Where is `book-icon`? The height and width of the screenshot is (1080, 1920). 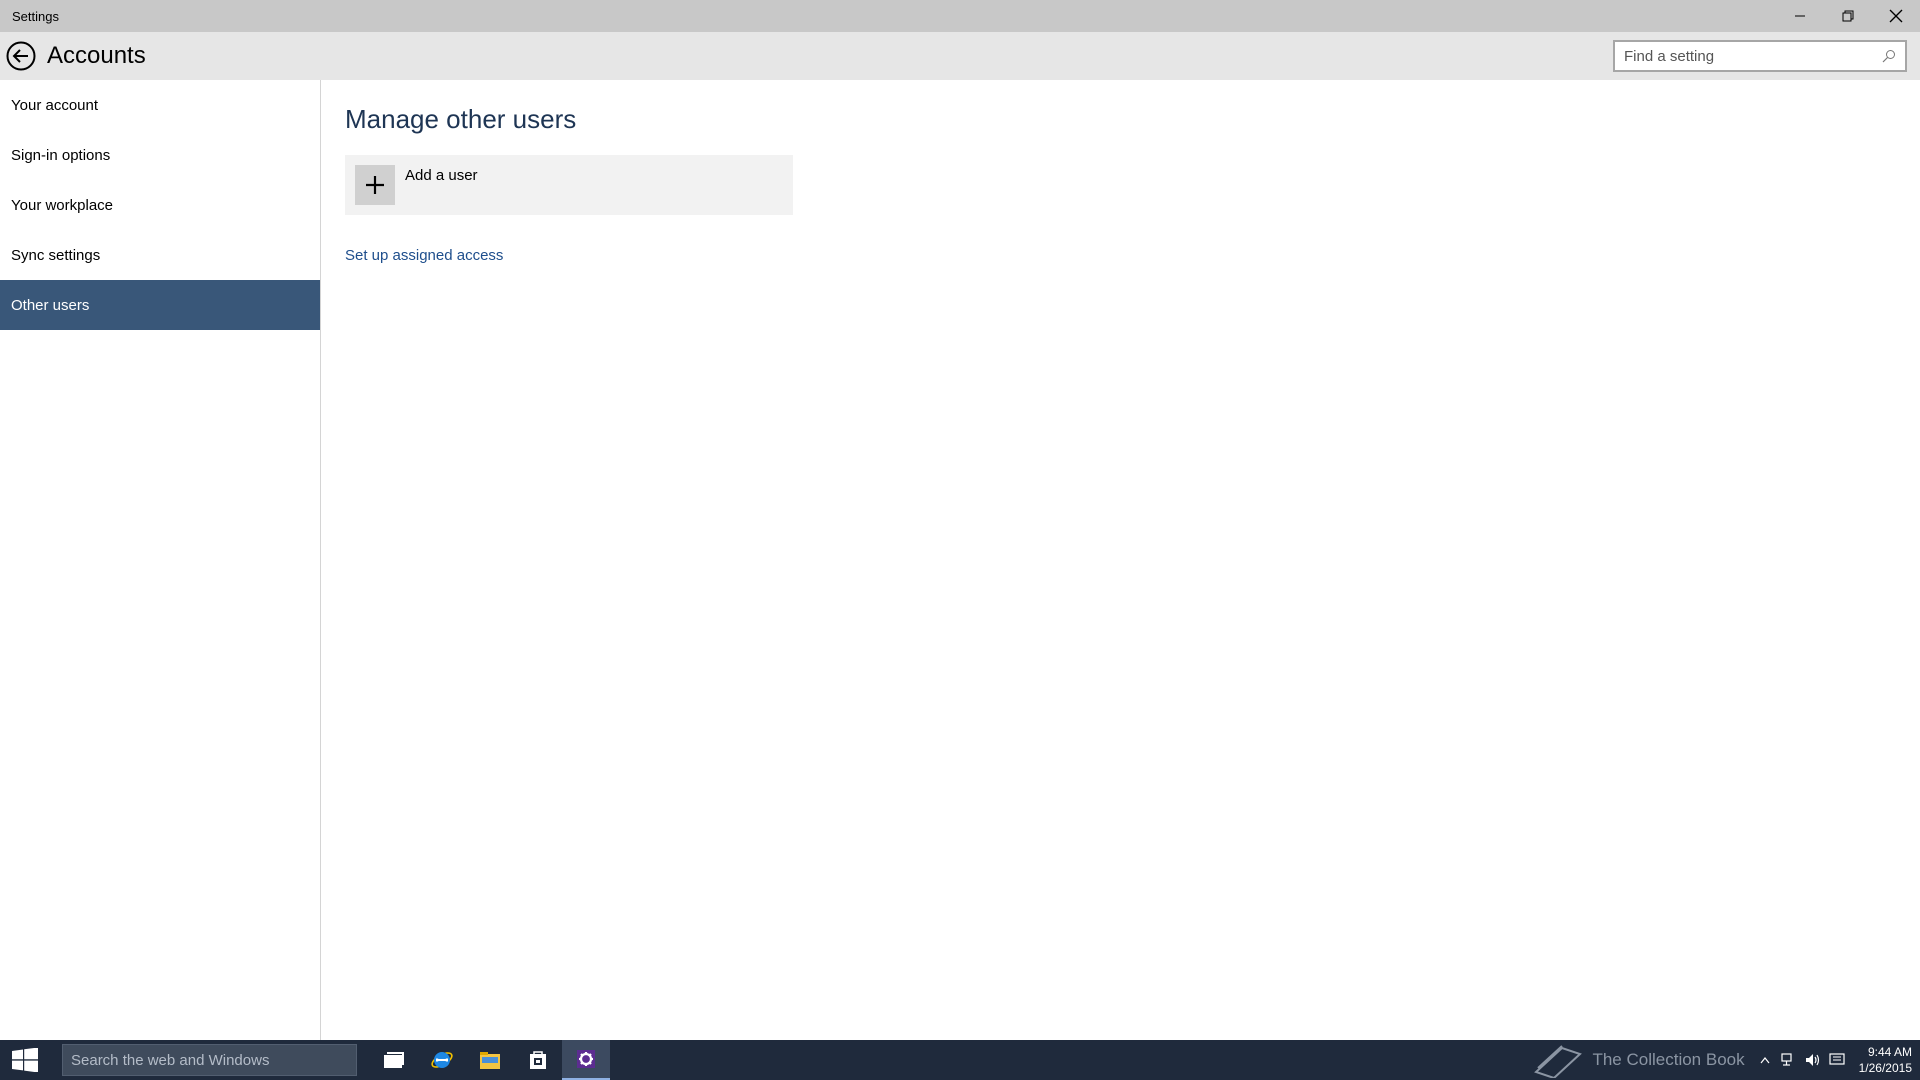 book-icon is located at coordinates (1558, 1061).